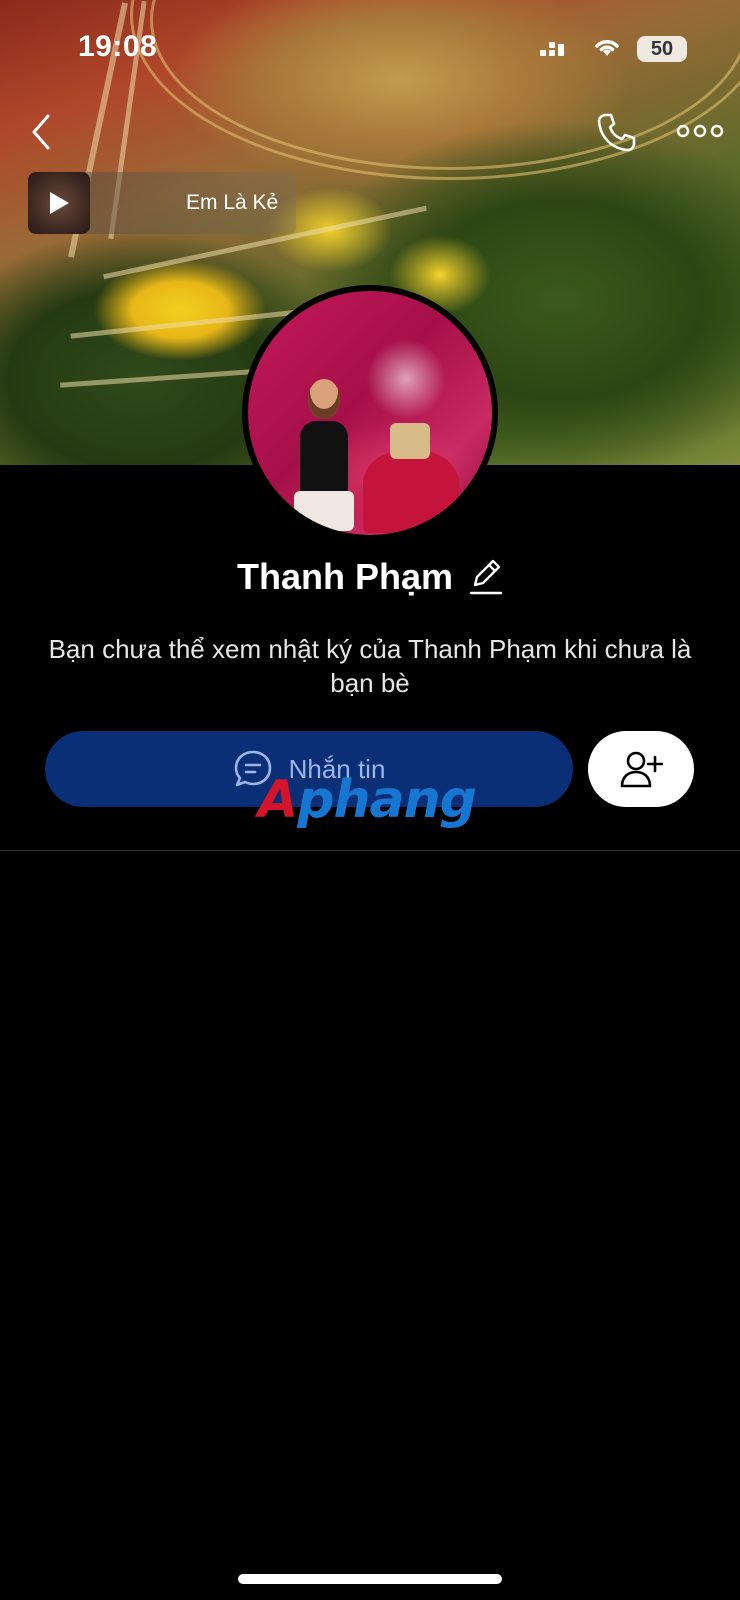 Image resolution: width=740 pixels, height=1600 pixels. I want to click on cellular-signal-icon, so click(555, 50).